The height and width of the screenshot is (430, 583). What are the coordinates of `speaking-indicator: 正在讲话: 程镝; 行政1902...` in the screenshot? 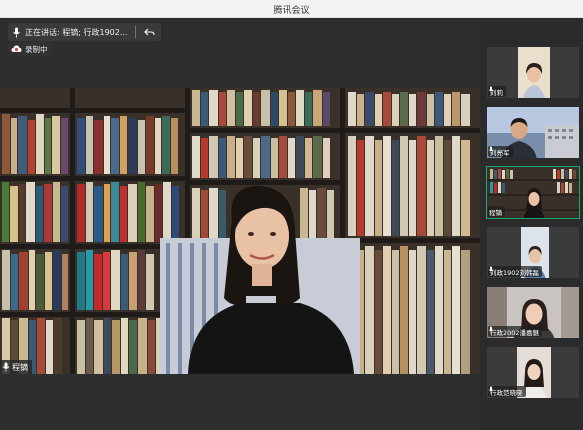 It's located at (85, 32).